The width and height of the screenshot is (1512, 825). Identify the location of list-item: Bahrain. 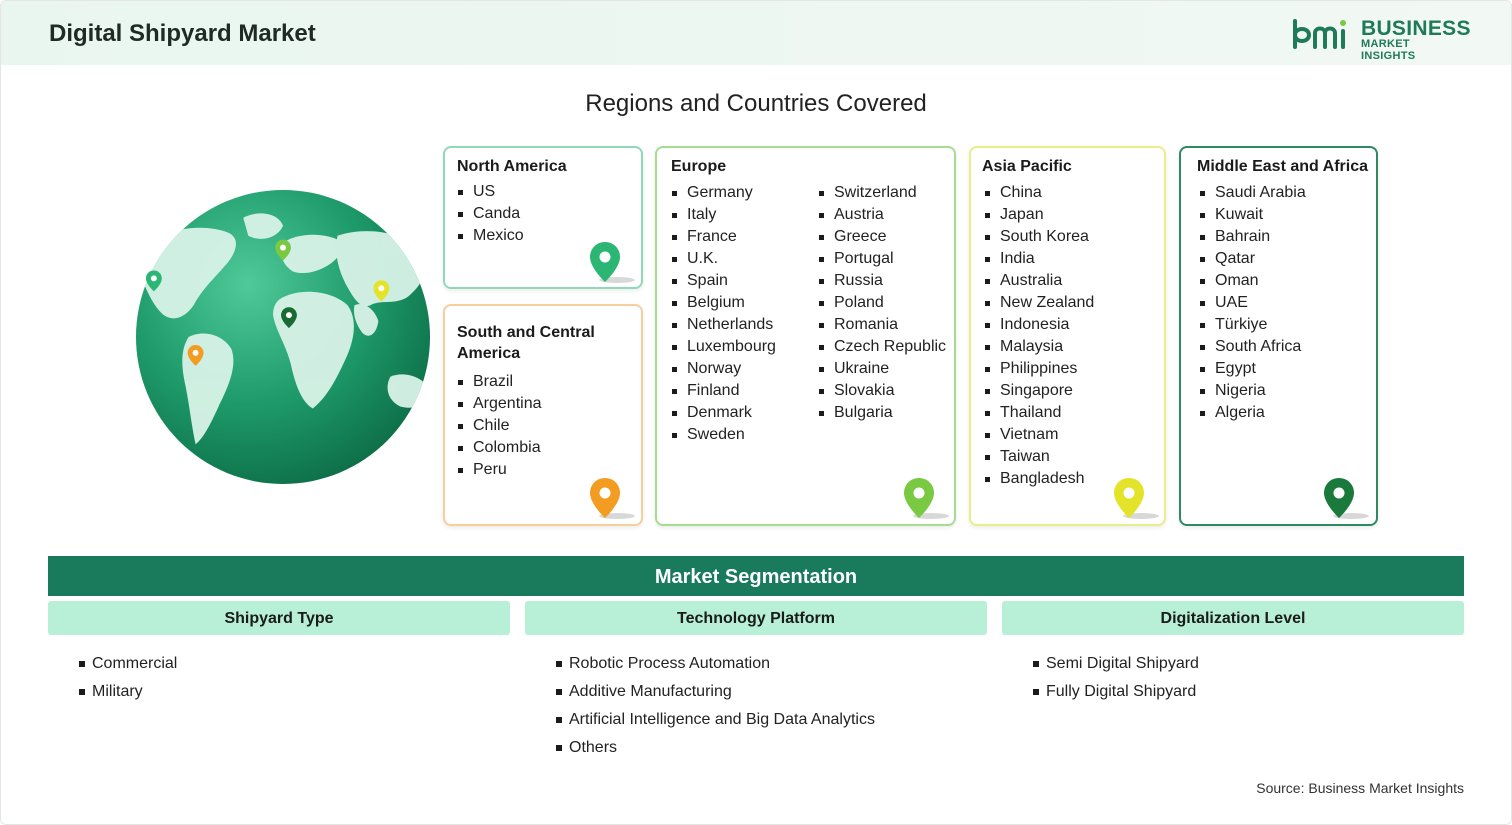
(1252, 237).